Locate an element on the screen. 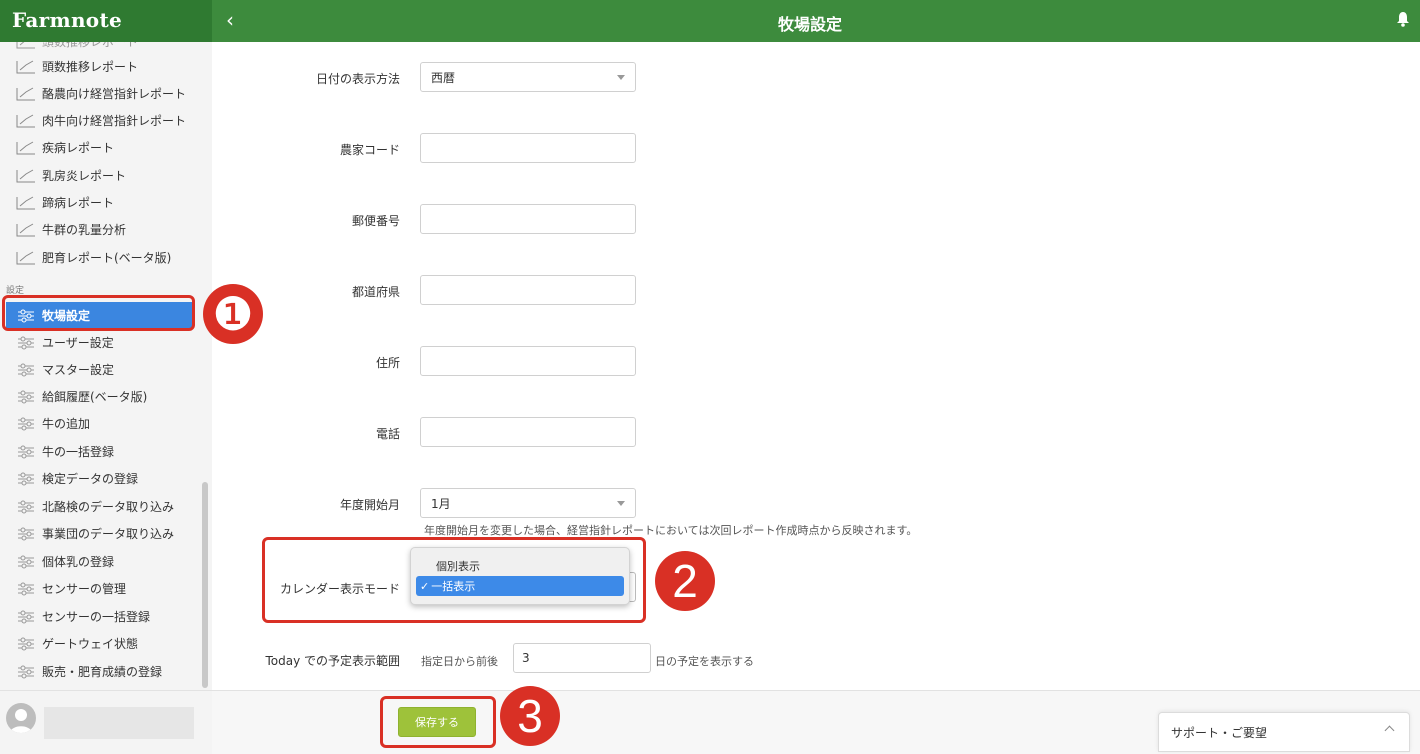  fiscal-start-select: 1月 is located at coordinates (528, 503).